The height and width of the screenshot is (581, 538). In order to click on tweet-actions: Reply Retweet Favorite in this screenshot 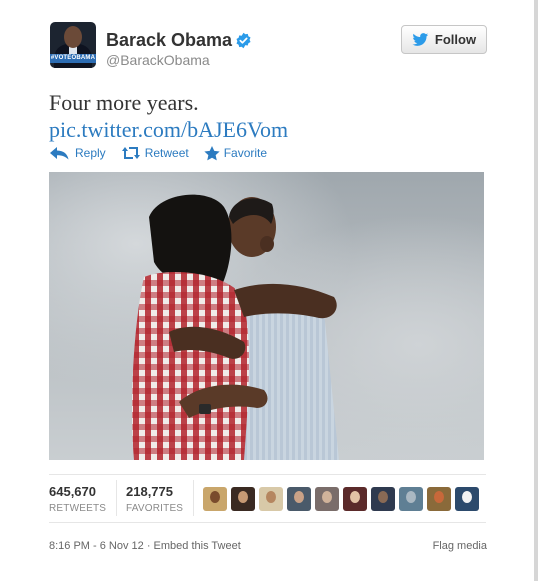, I will do `click(165, 153)`.